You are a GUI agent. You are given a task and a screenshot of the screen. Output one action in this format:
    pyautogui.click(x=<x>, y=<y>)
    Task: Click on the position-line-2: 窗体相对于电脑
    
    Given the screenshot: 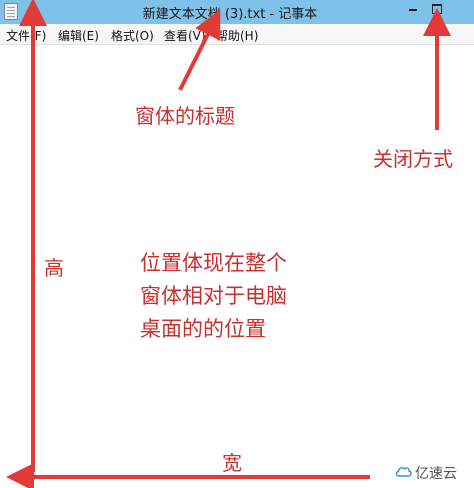 What is the action you would take?
    pyautogui.click(x=213, y=296)
    